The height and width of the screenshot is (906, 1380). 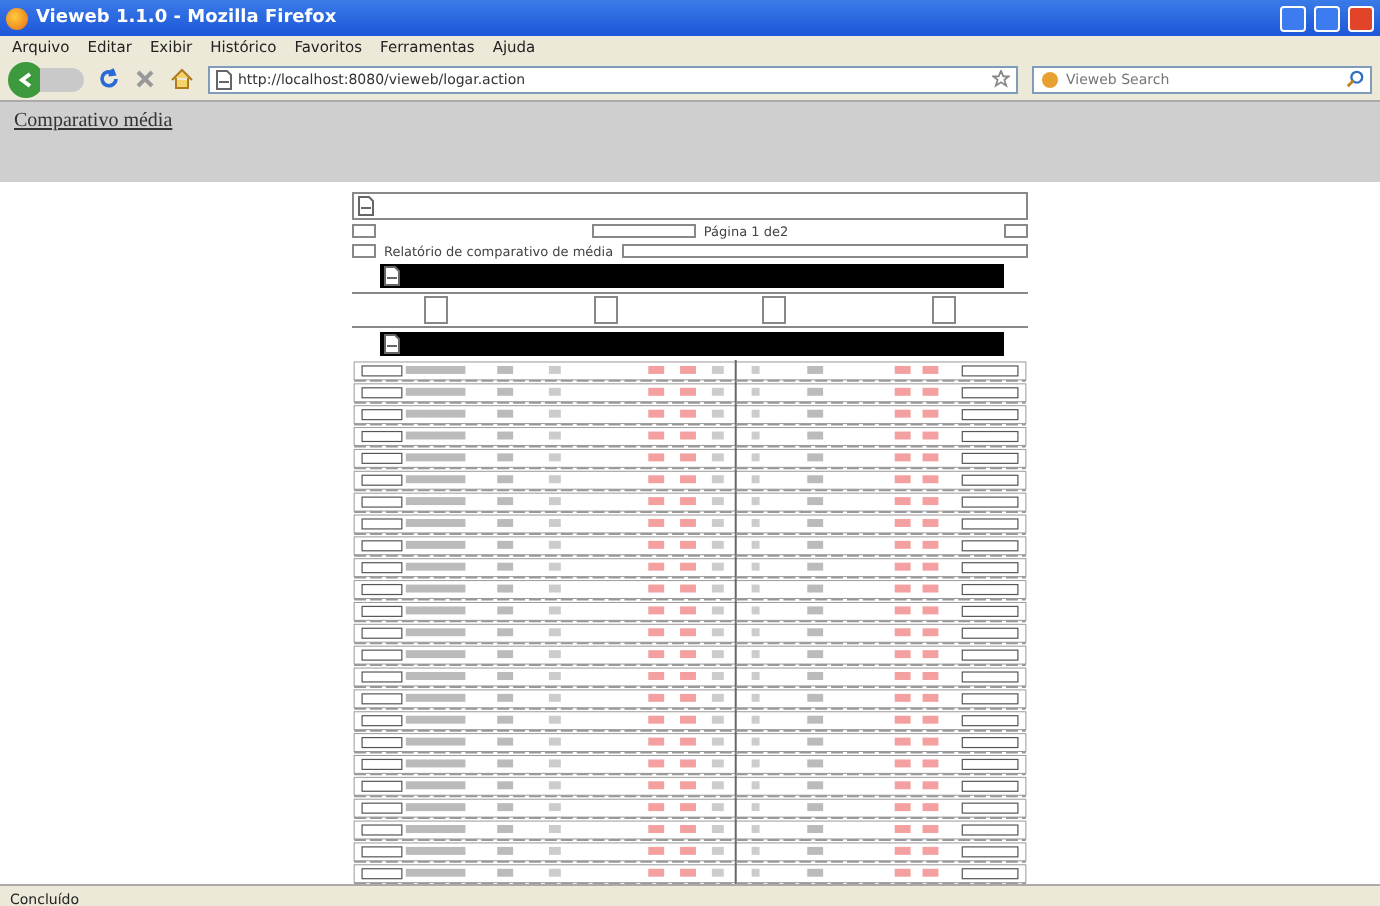 I want to click on page-icon, so click(x=224, y=79).